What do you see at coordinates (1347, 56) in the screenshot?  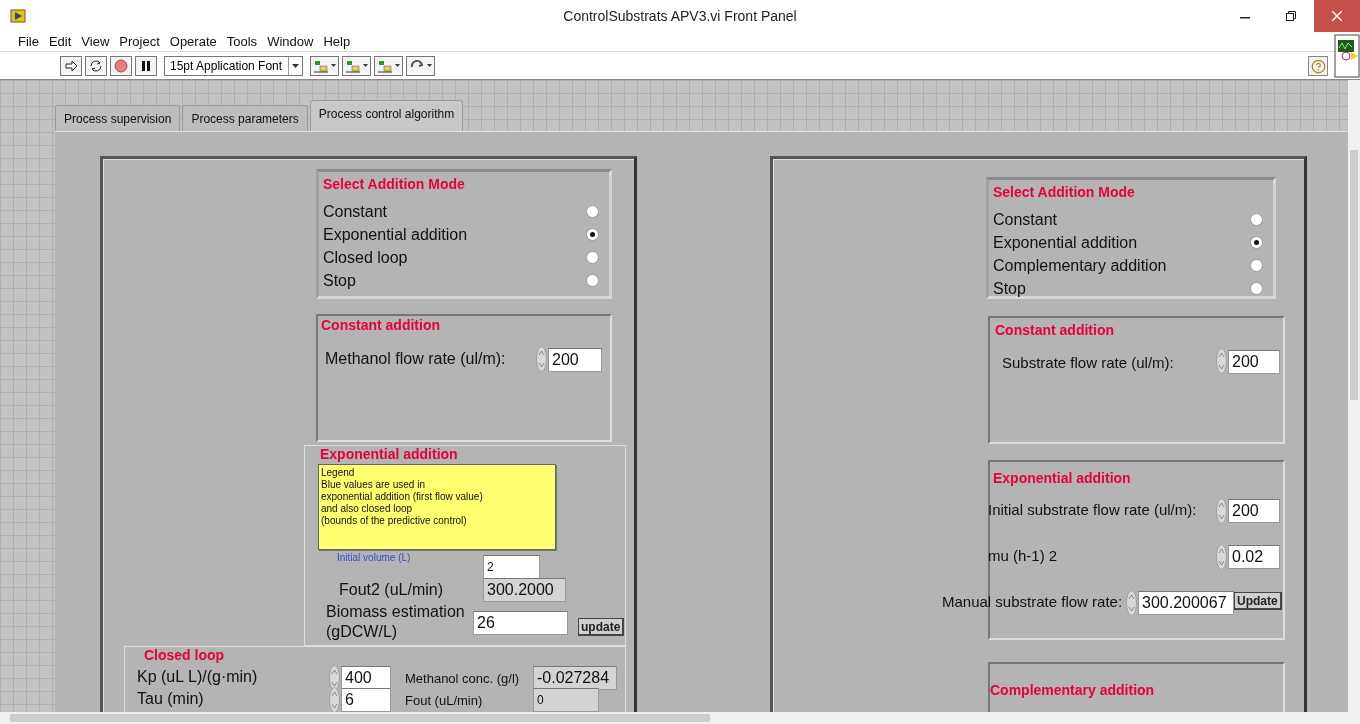 I see `vi-icon` at bounding box center [1347, 56].